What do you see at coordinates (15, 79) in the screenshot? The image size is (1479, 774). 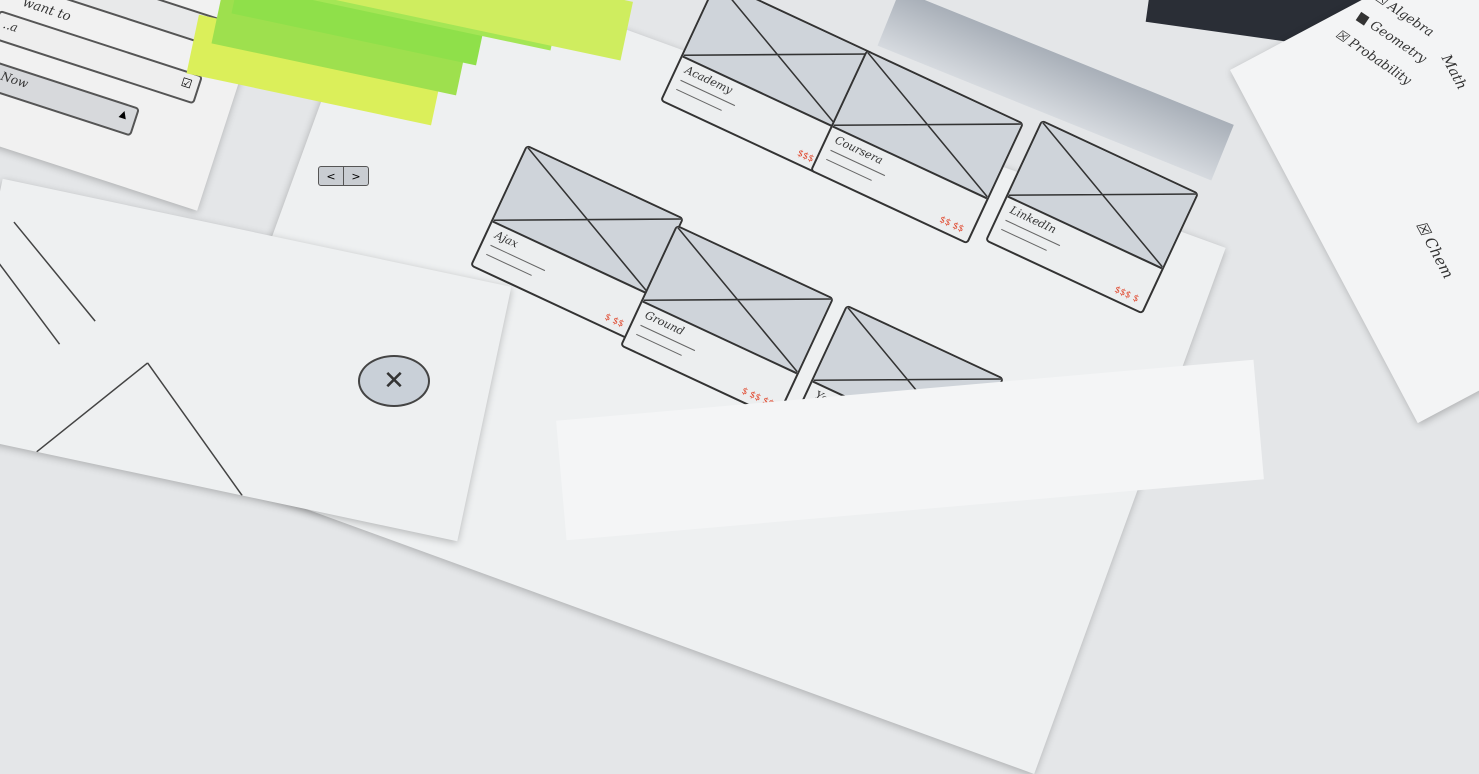 I see `select-value: Now` at bounding box center [15, 79].